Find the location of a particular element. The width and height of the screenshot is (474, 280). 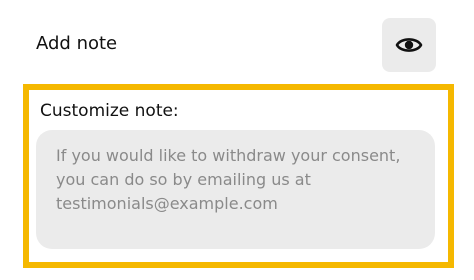

customize-note-label: Customize note: is located at coordinates (109, 111).